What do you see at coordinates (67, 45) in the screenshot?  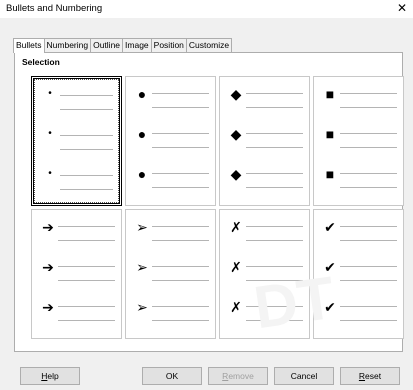 I see `tab-numbering: Numbering` at bounding box center [67, 45].